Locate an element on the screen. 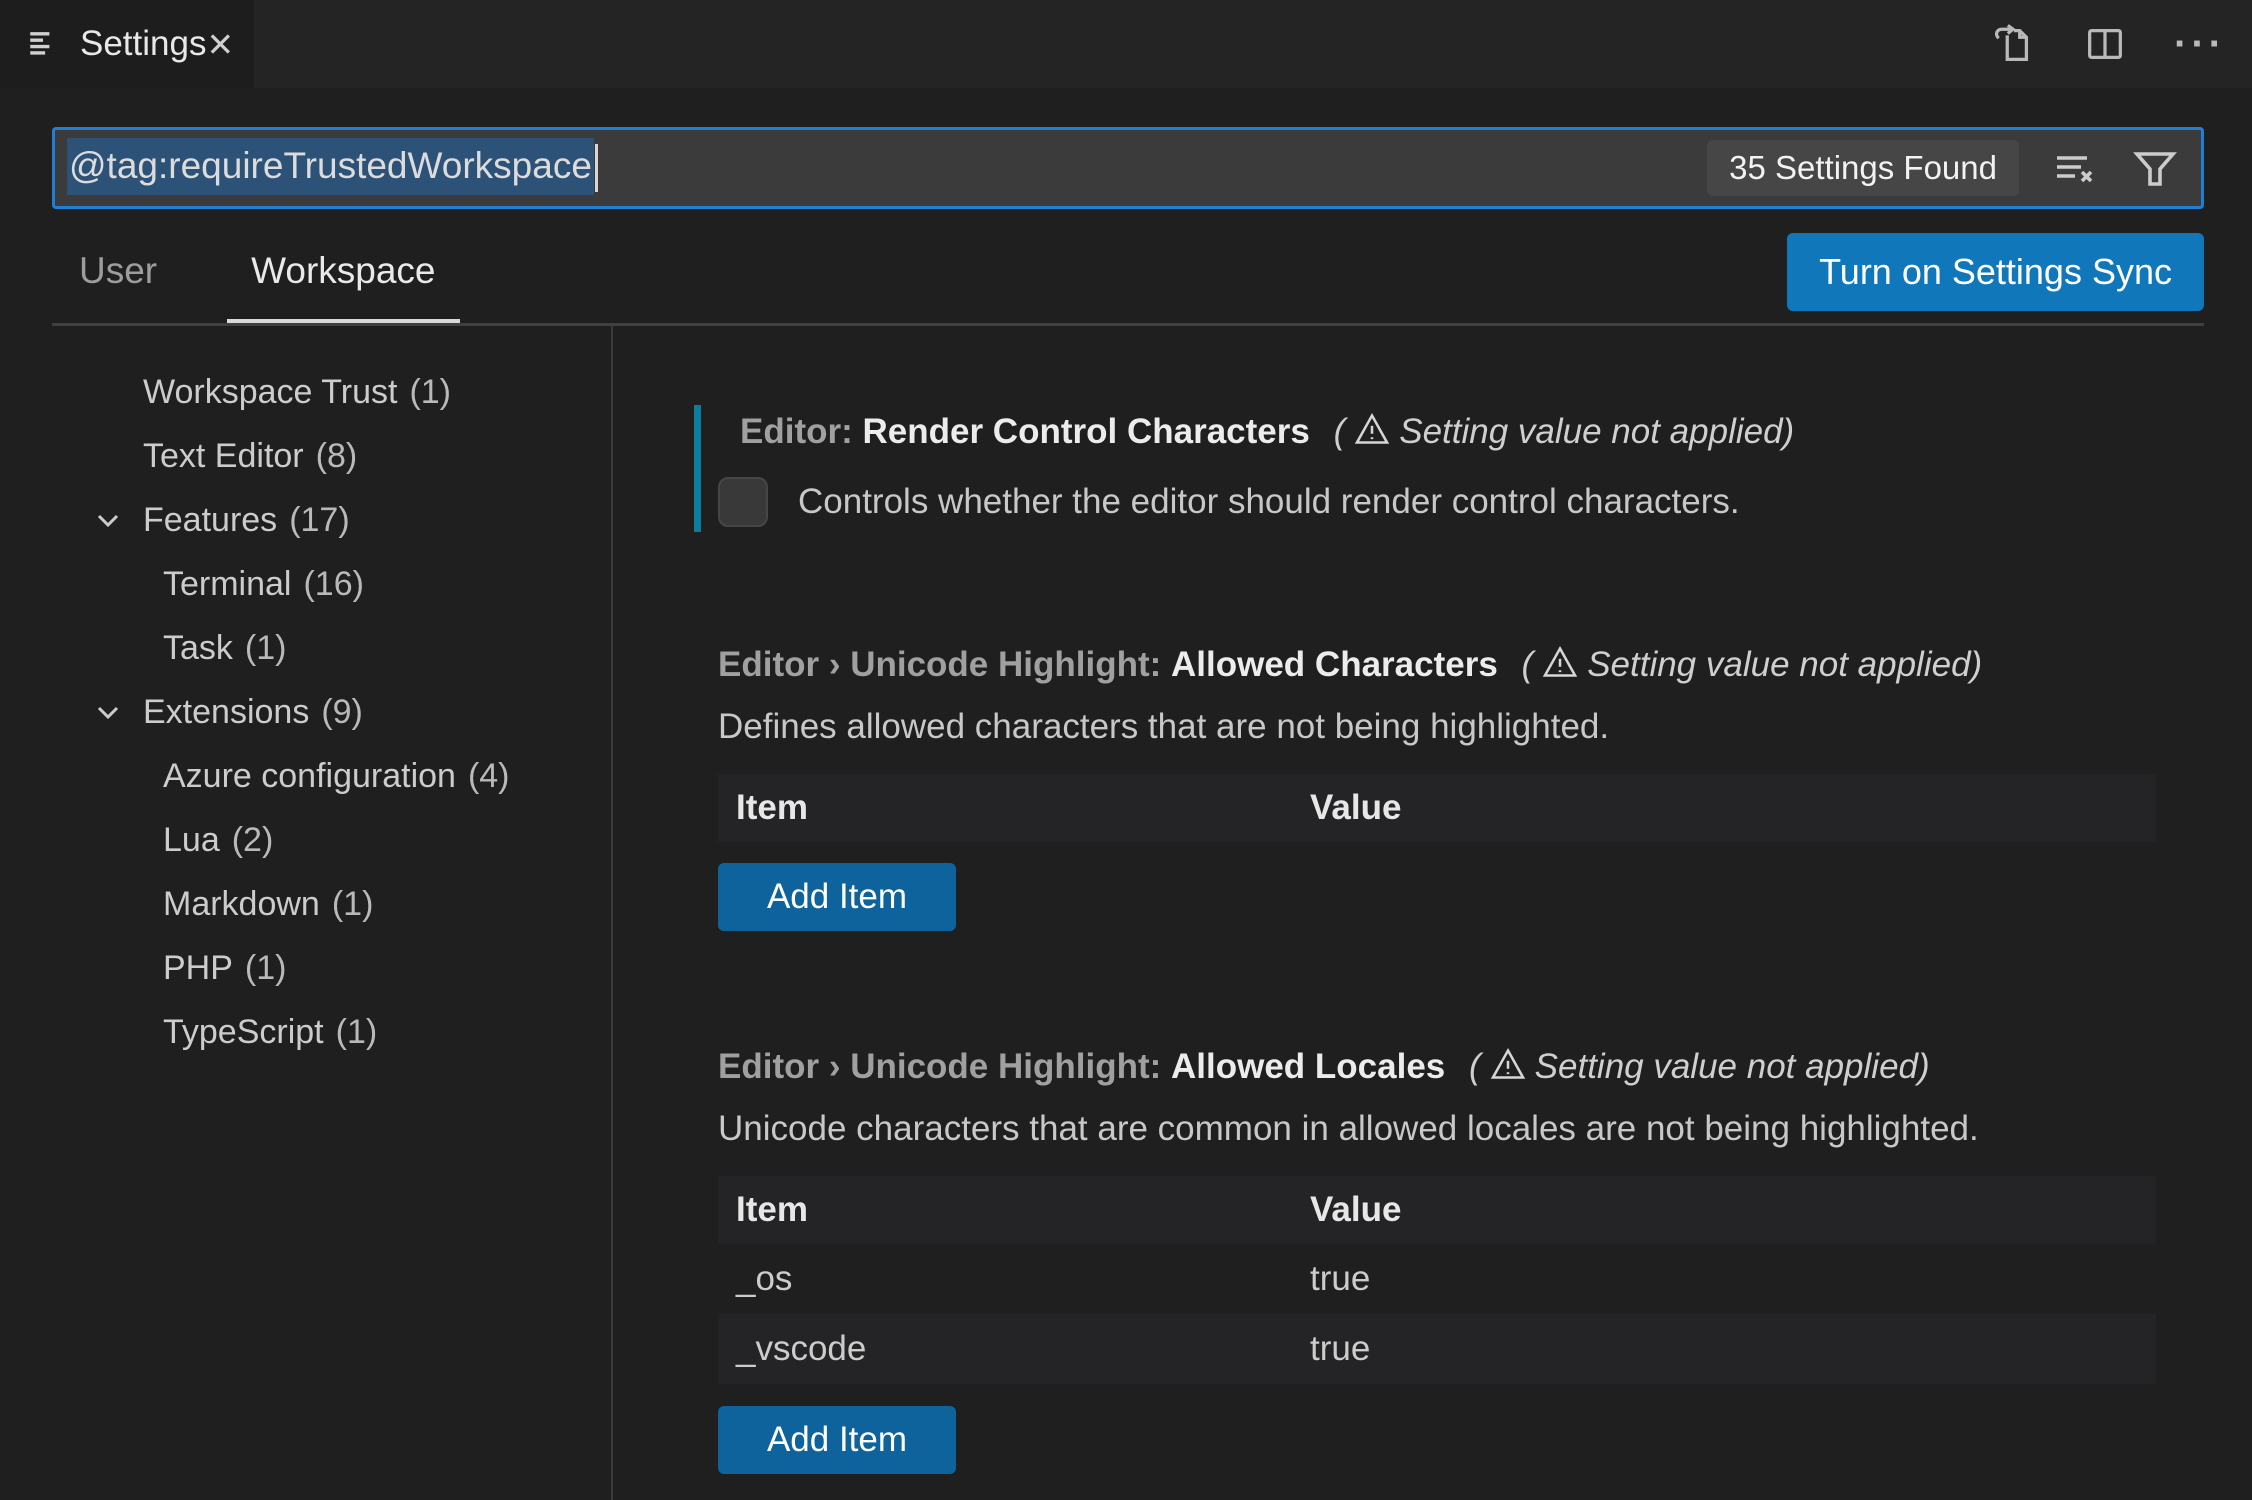 This screenshot has height=1500, width=2252. toc-item-lua: Lua (2) is located at coordinates (304, 840).